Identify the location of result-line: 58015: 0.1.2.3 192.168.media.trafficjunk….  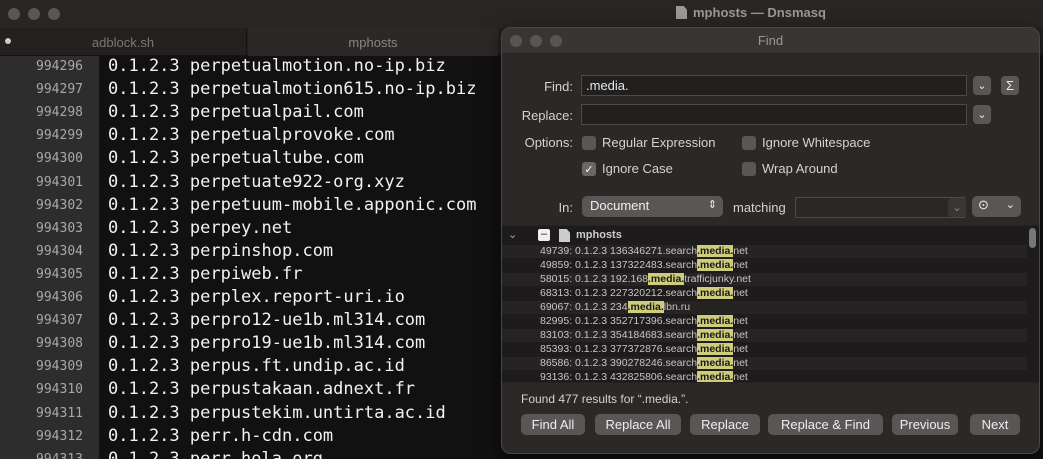
(645, 279).